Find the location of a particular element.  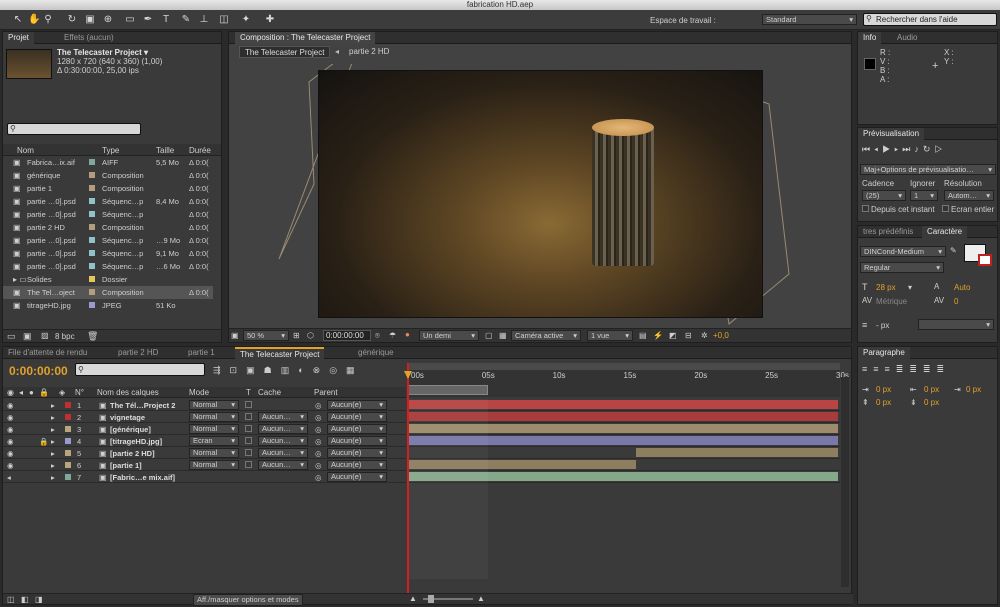

preview-resolution-select: Autom… ▾ is located at coordinates (969, 195).